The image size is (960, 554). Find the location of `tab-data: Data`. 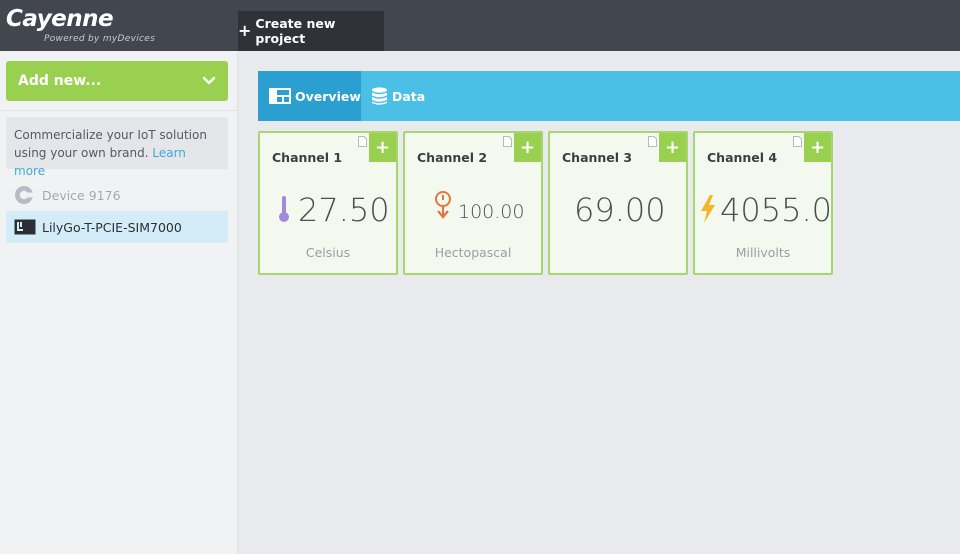

tab-data: Data is located at coordinates (401, 96).